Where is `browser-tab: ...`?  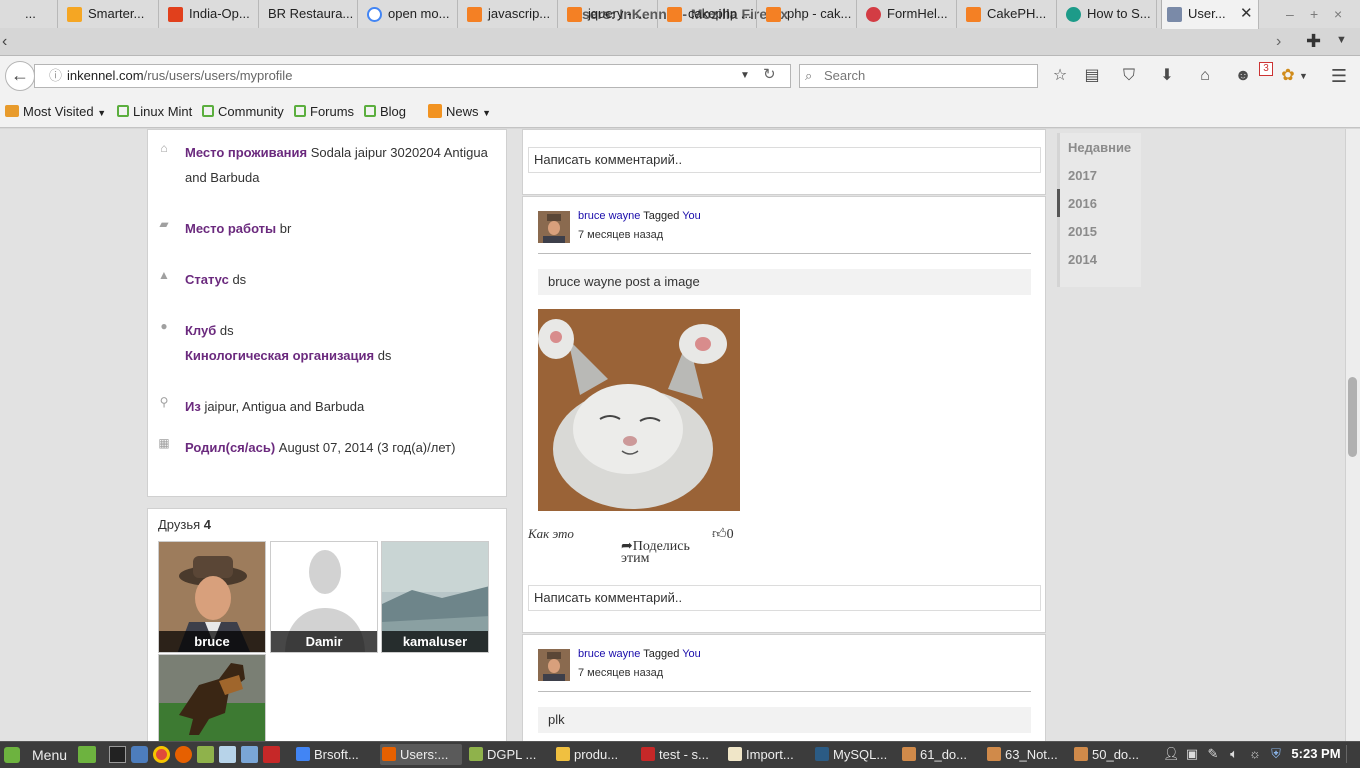 browser-tab: ... is located at coordinates (39, 14).